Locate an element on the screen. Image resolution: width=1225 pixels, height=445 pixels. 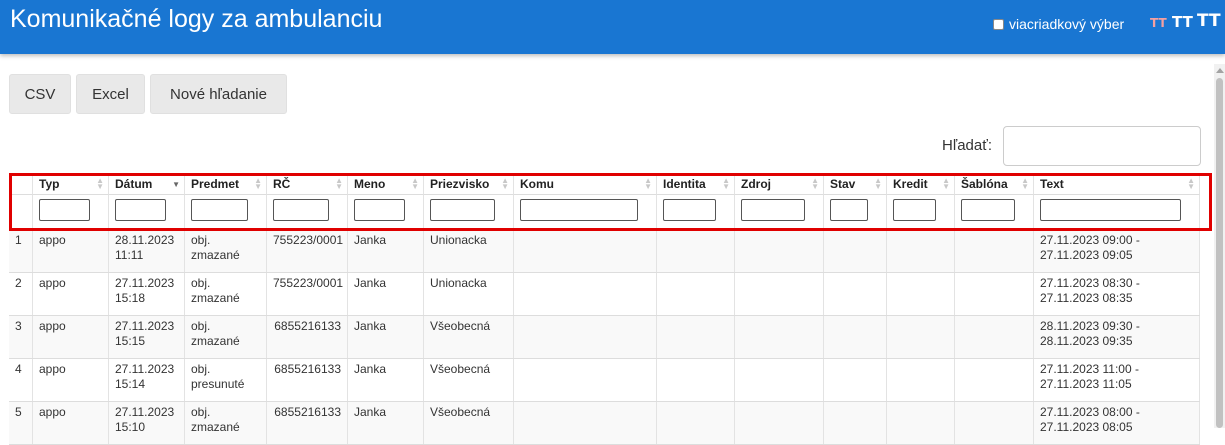
sort-desc-icon: ▼ is located at coordinates (176, 185).